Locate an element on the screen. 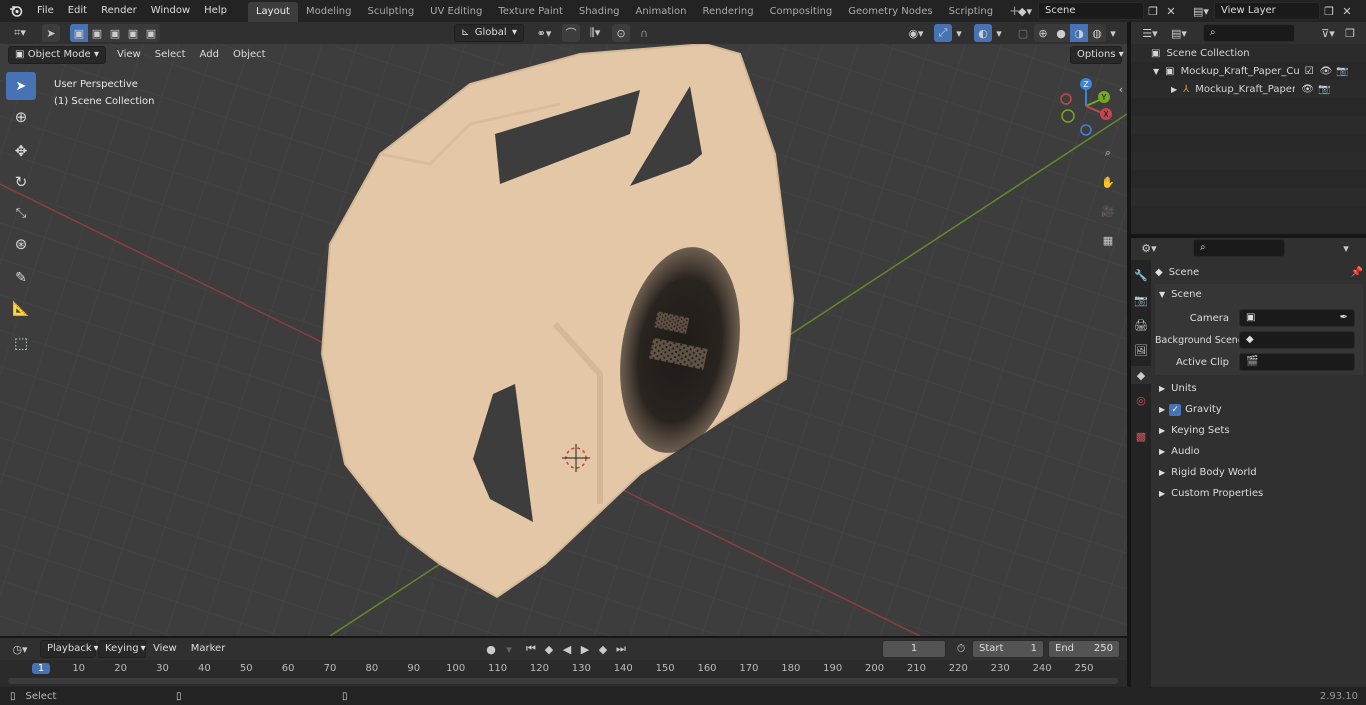 The width and height of the screenshot is (1366, 705). select-invert-icon: ▣ is located at coordinates (133, 33).